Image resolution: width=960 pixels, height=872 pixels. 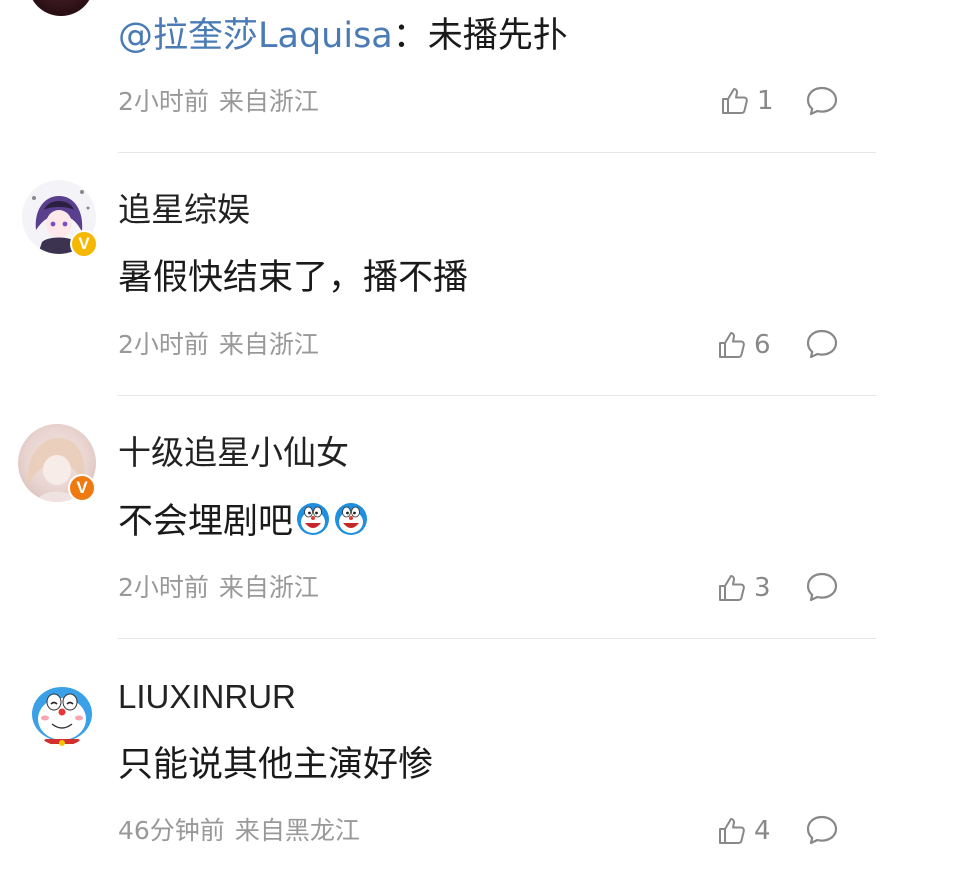 What do you see at coordinates (184, 210) in the screenshot?
I see `comment-2-username: 追星综娱` at bounding box center [184, 210].